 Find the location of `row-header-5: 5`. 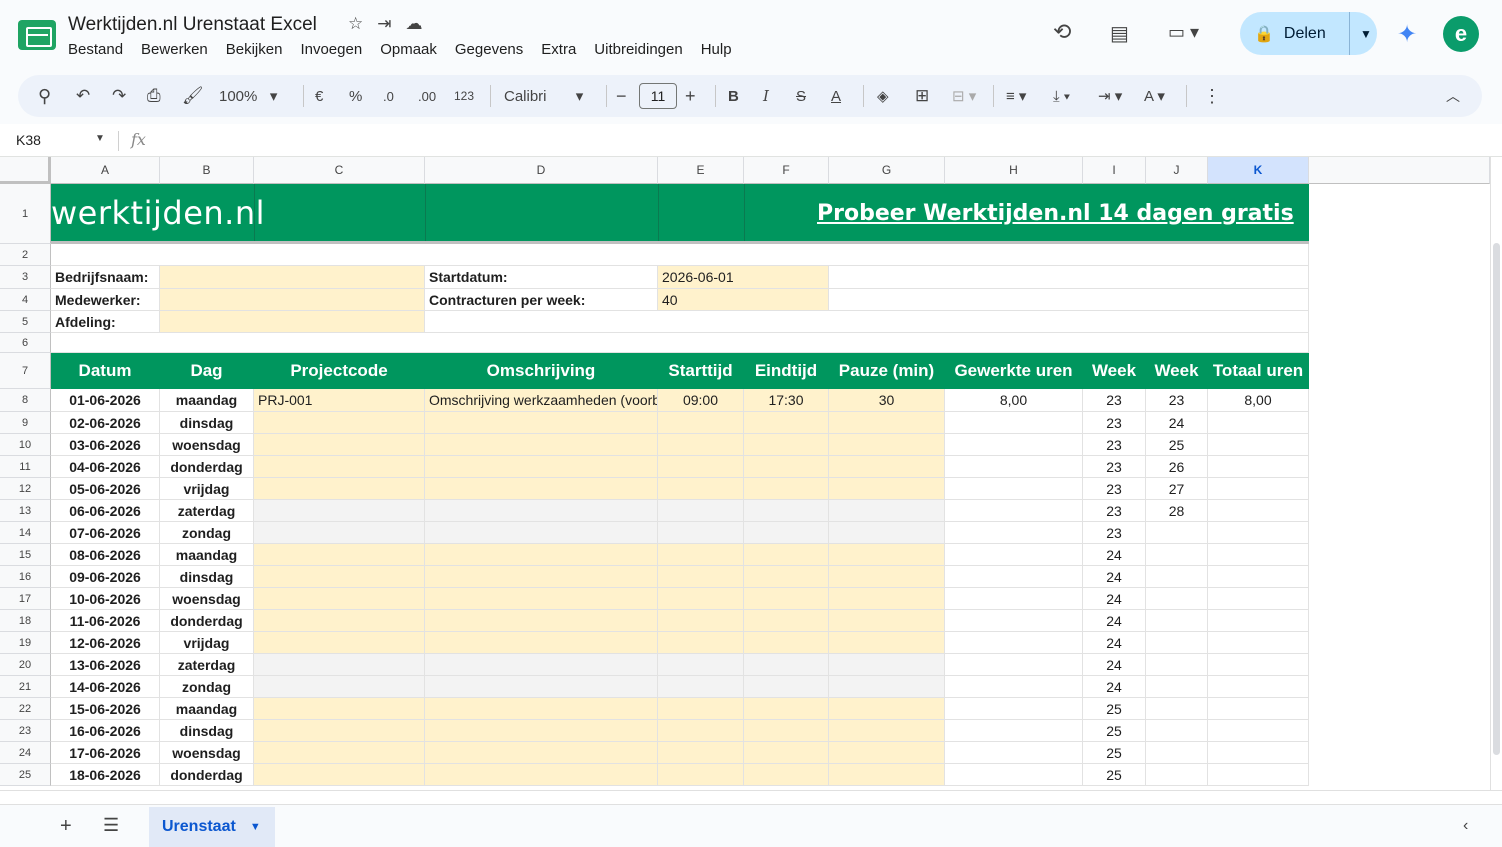

row-header-5: 5 is located at coordinates (25, 322).